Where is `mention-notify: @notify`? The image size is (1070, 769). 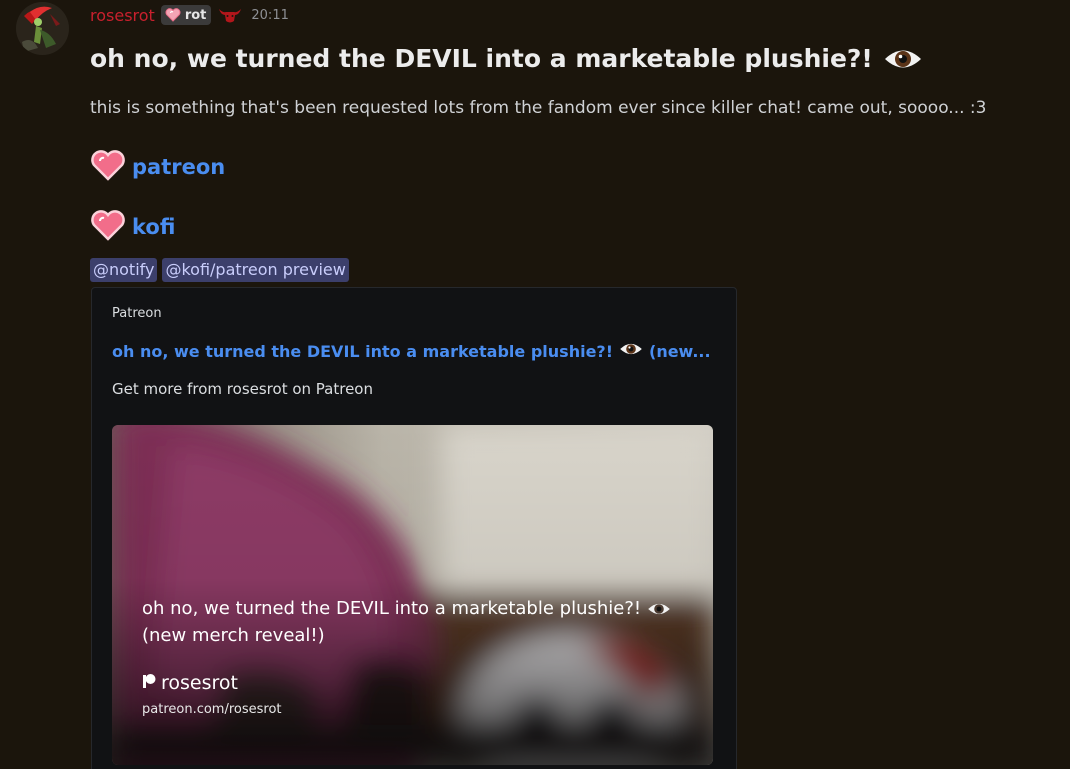
mention-notify: @notify is located at coordinates (124, 270).